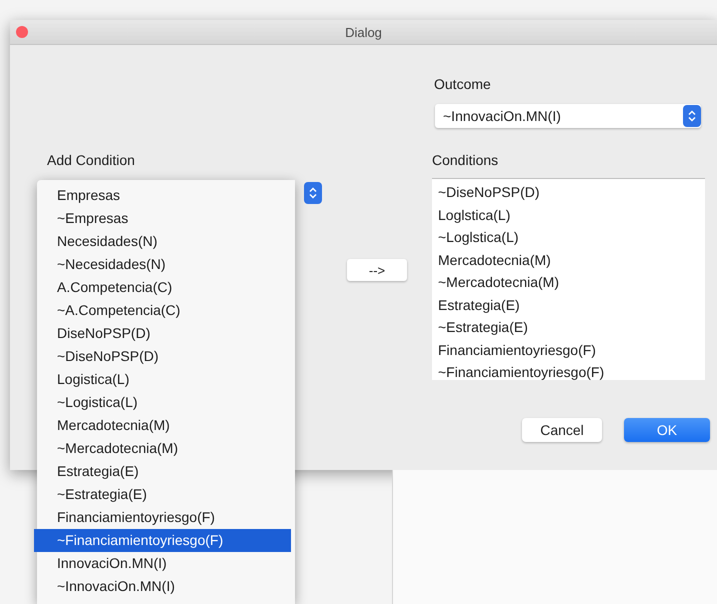 This screenshot has height=604, width=717. I want to click on add-button: -->, so click(377, 270).